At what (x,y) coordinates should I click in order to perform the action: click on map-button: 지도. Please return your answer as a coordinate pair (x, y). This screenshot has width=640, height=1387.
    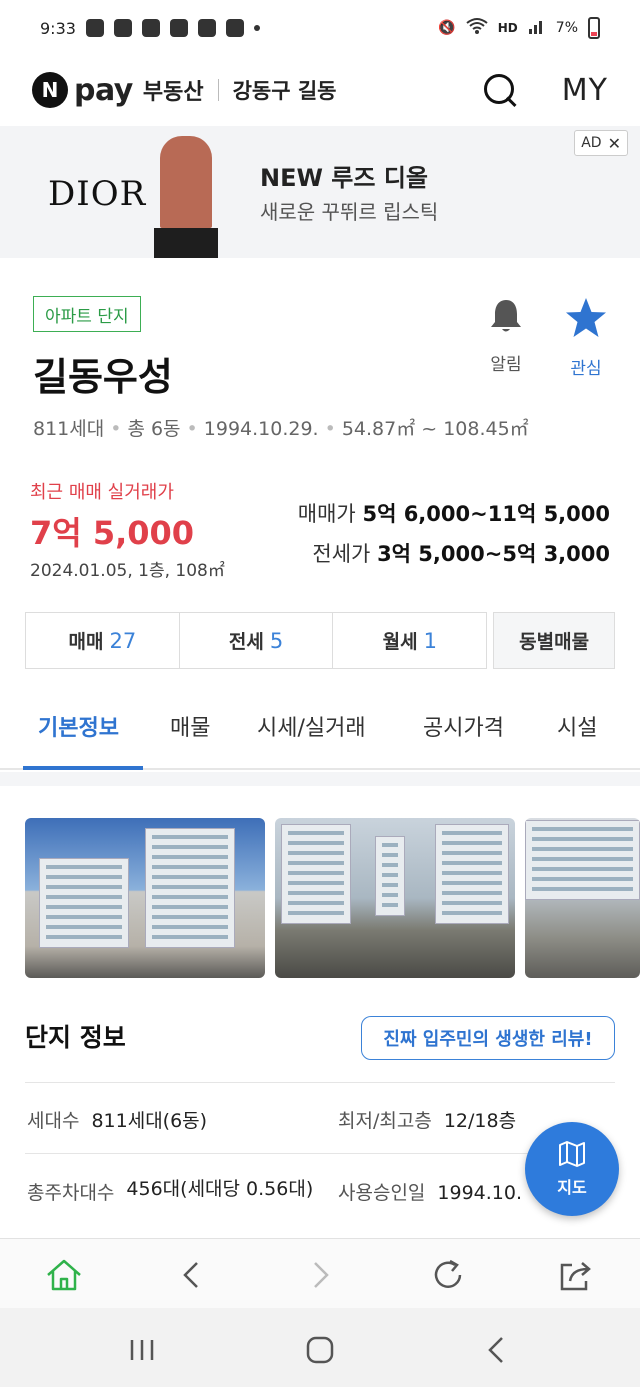
    Looking at the image, I should click on (572, 1169).